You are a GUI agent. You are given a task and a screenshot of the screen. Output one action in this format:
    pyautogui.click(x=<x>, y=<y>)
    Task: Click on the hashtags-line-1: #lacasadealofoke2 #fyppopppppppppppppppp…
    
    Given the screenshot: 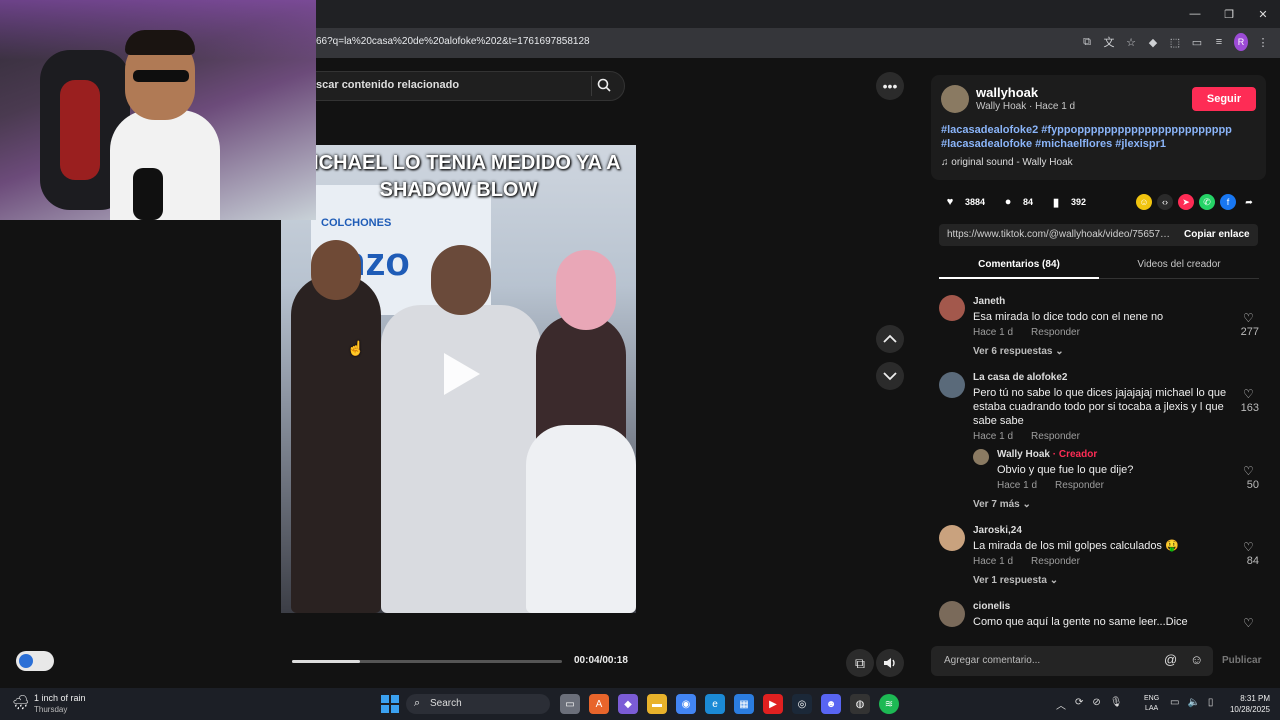 What is the action you would take?
    pyautogui.click(x=1101, y=130)
    